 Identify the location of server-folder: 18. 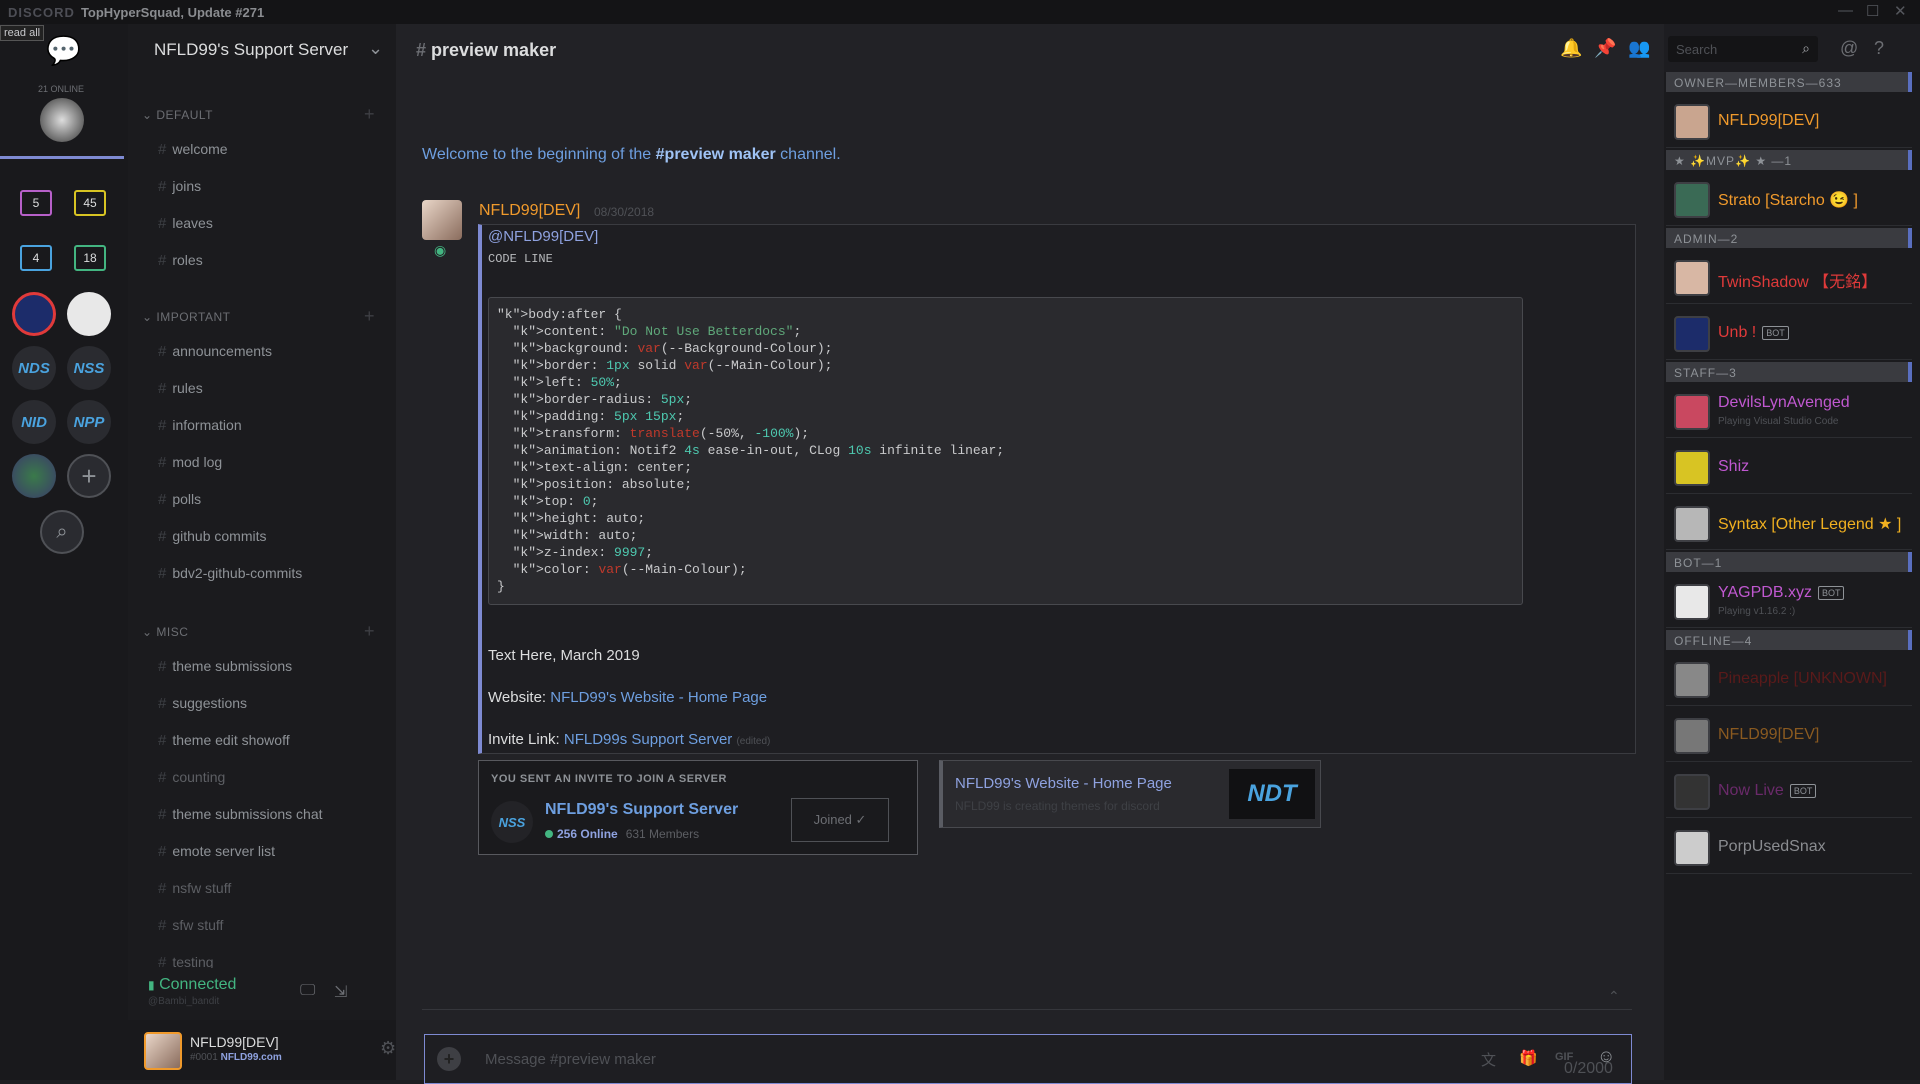
(90, 258).